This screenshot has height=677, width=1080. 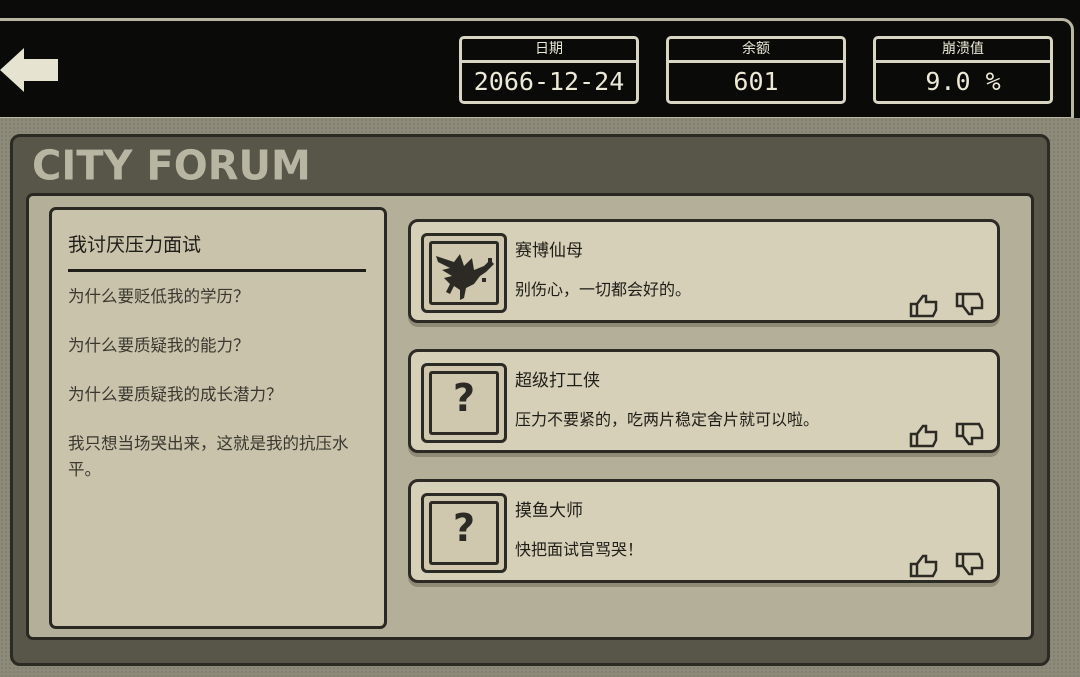 What do you see at coordinates (549, 81) in the screenshot?
I see `date-value: 2066-12-24` at bounding box center [549, 81].